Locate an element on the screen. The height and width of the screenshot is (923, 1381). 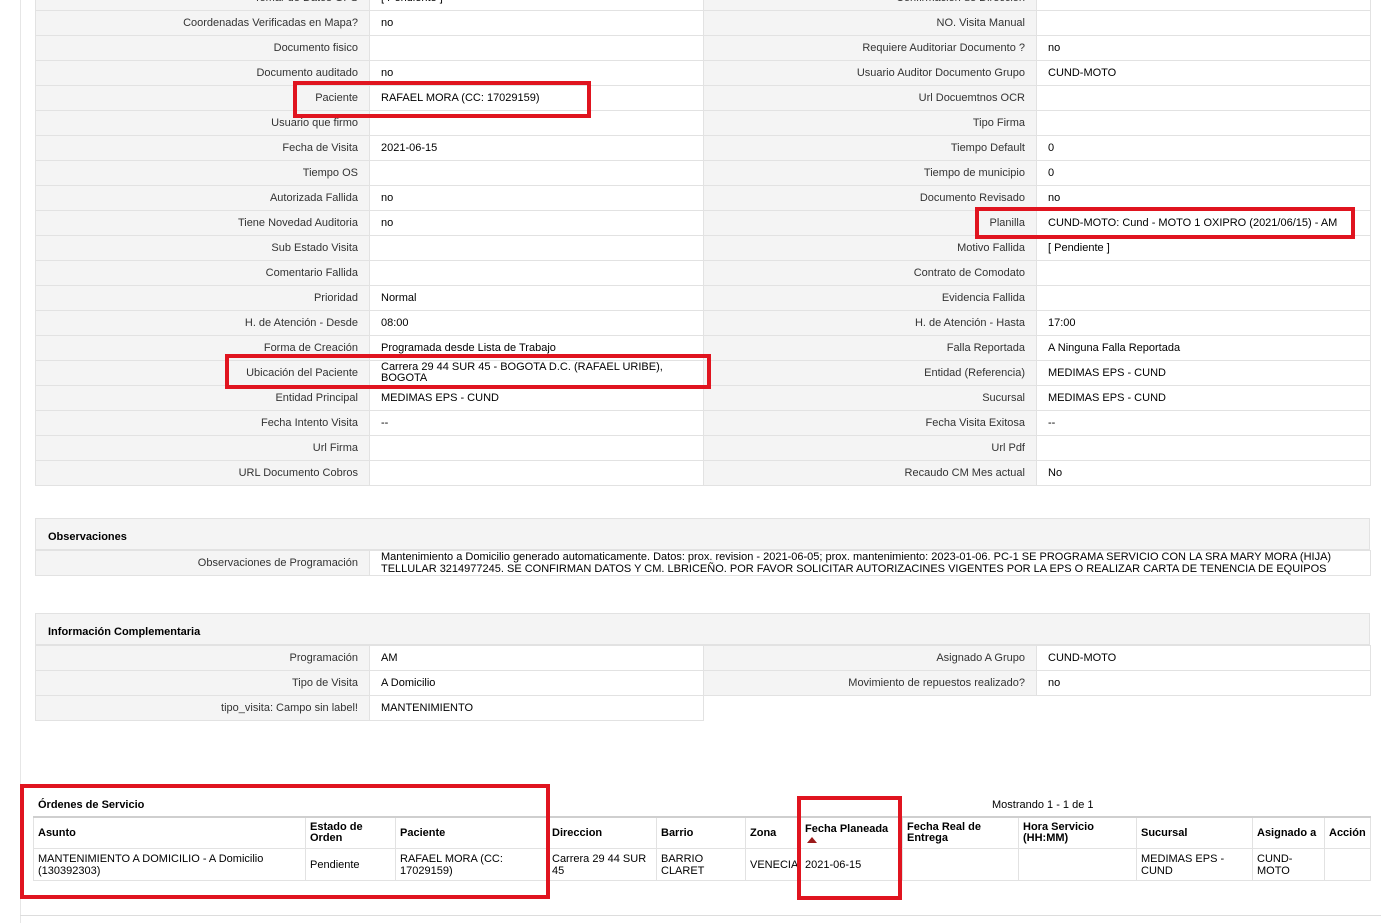
detail-row: Url Firma Url Pdf is located at coordinates (703, 448).